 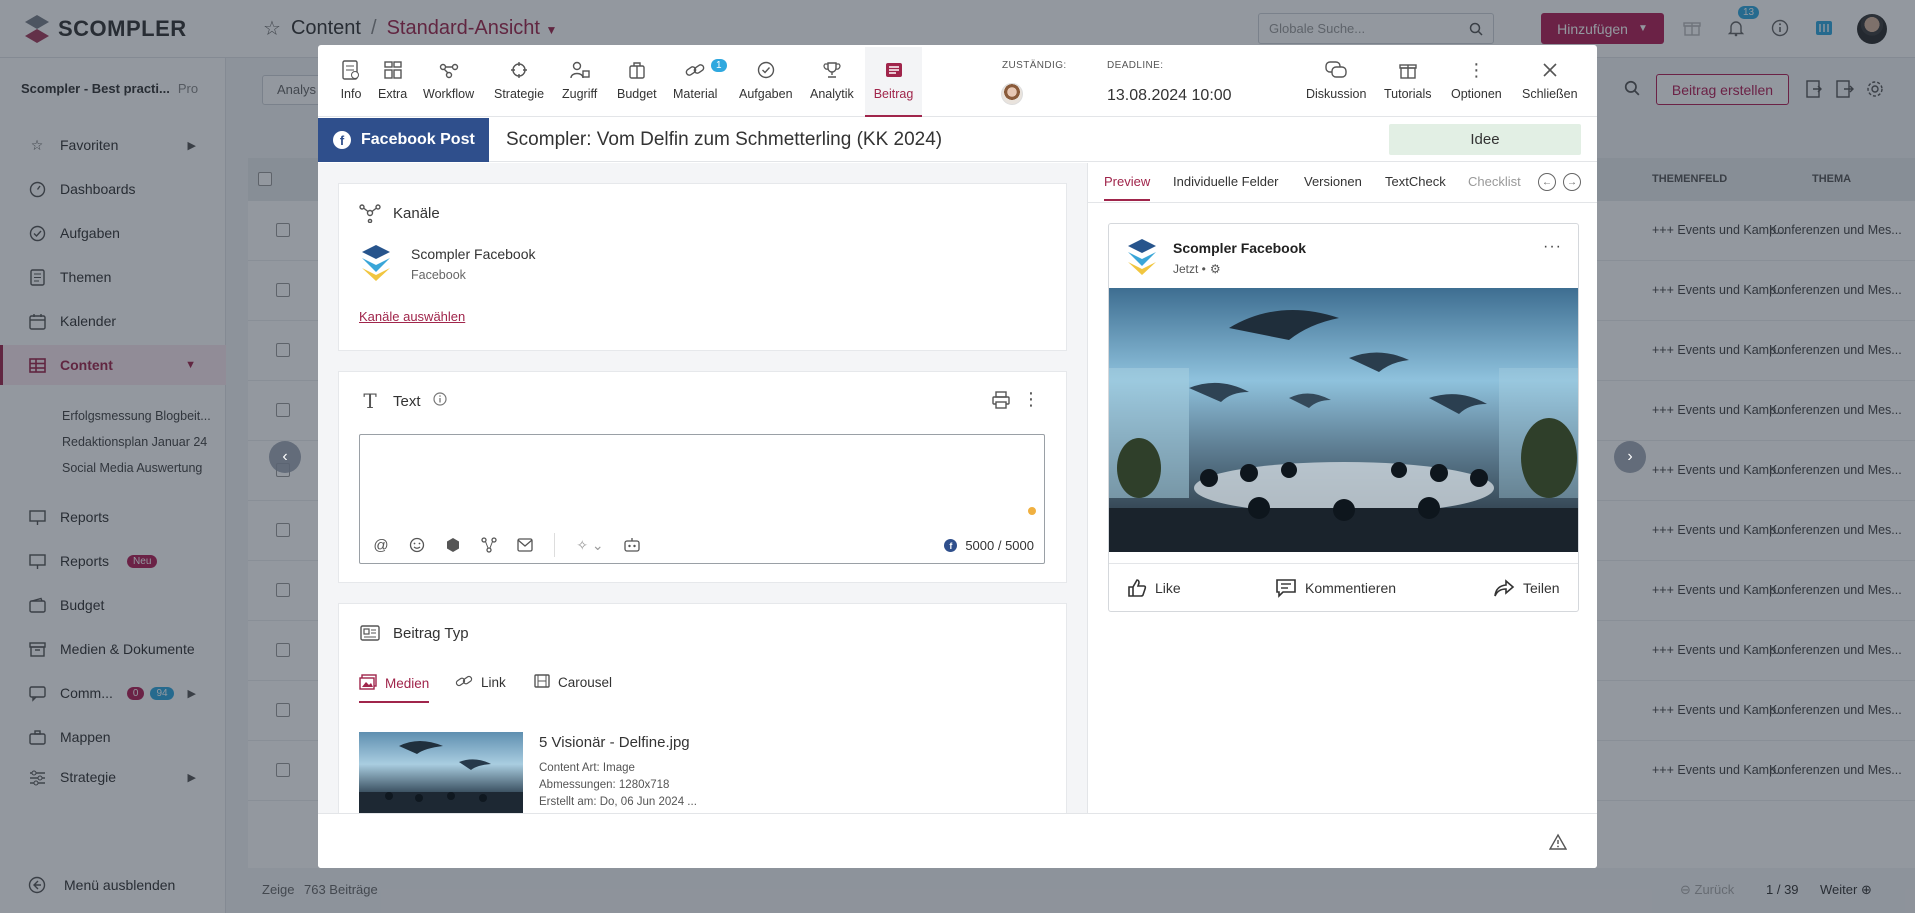 What do you see at coordinates (1547, 182) in the screenshot?
I see `arrow-left-icon: ←` at bounding box center [1547, 182].